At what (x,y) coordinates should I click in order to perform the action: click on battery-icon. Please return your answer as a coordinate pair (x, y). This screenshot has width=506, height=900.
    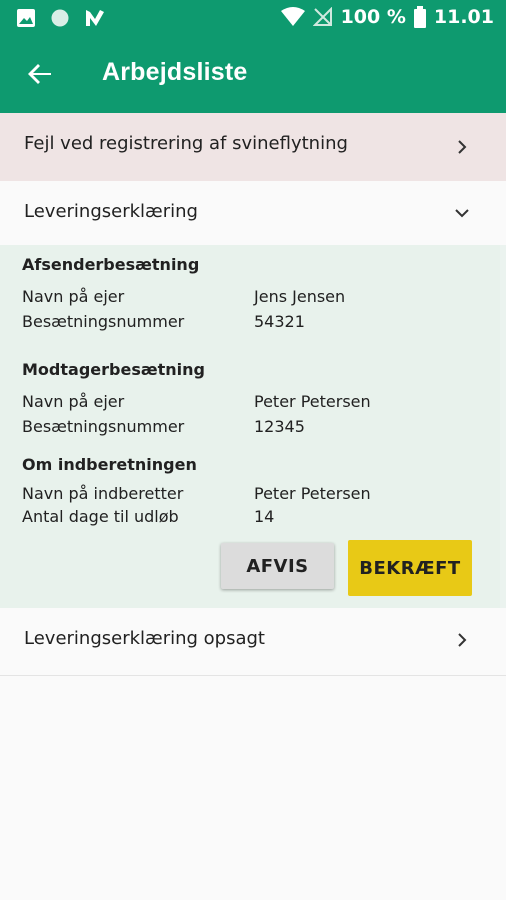
    Looking at the image, I should click on (419, 17).